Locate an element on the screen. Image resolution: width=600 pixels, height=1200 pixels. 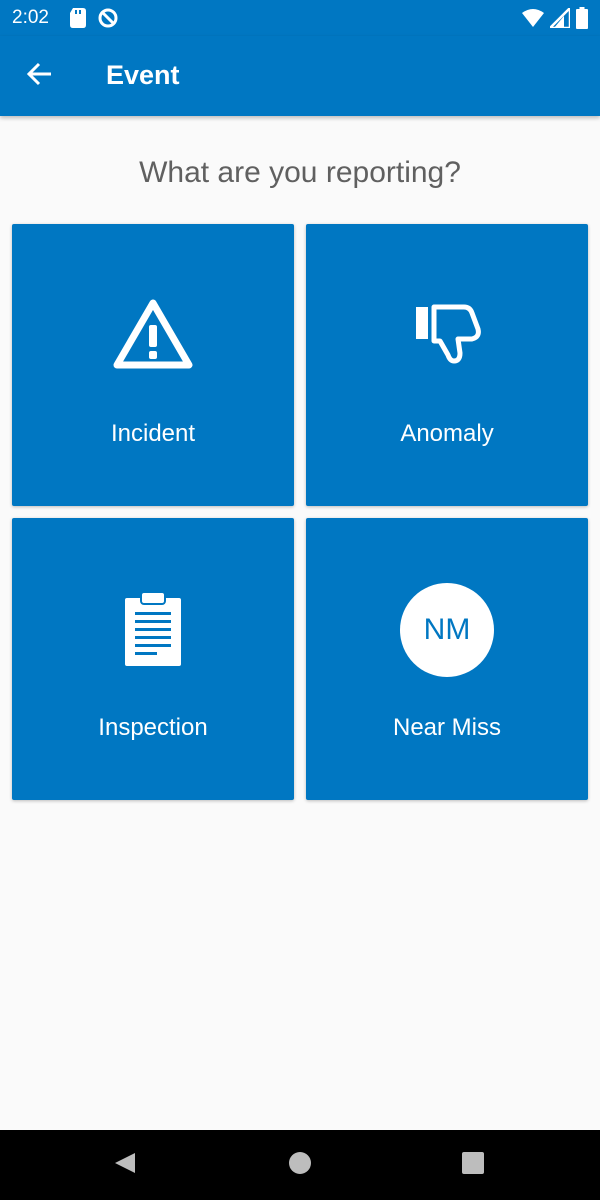
tile-incident: Incident is located at coordinates (153, 365).